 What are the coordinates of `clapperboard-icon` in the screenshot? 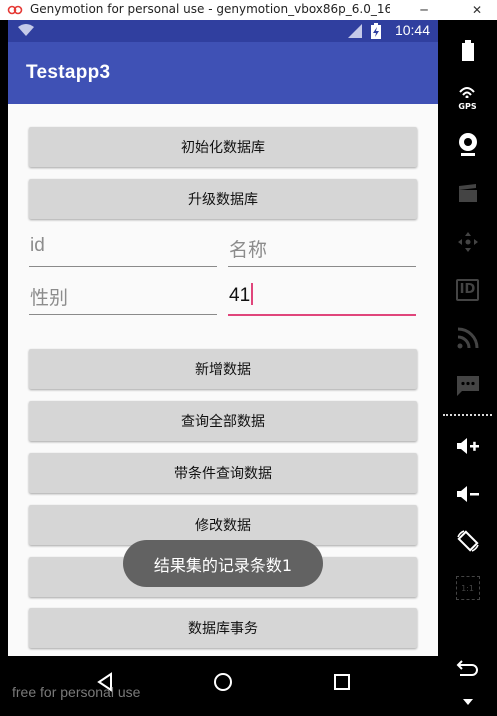 It's located at (467, 193).